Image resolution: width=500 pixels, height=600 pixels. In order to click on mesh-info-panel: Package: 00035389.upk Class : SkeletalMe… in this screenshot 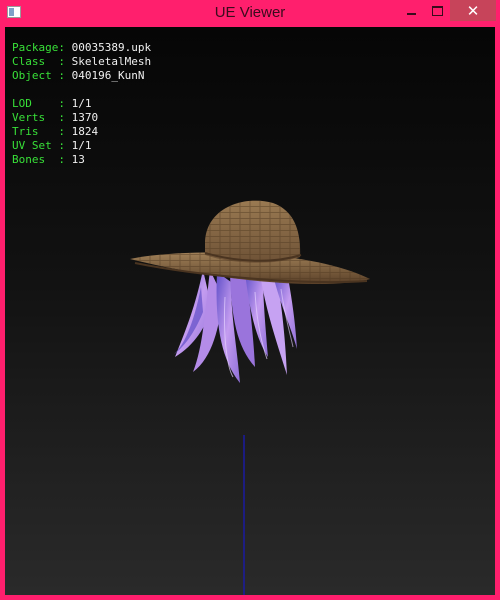, I will do `click(81, 104)`.